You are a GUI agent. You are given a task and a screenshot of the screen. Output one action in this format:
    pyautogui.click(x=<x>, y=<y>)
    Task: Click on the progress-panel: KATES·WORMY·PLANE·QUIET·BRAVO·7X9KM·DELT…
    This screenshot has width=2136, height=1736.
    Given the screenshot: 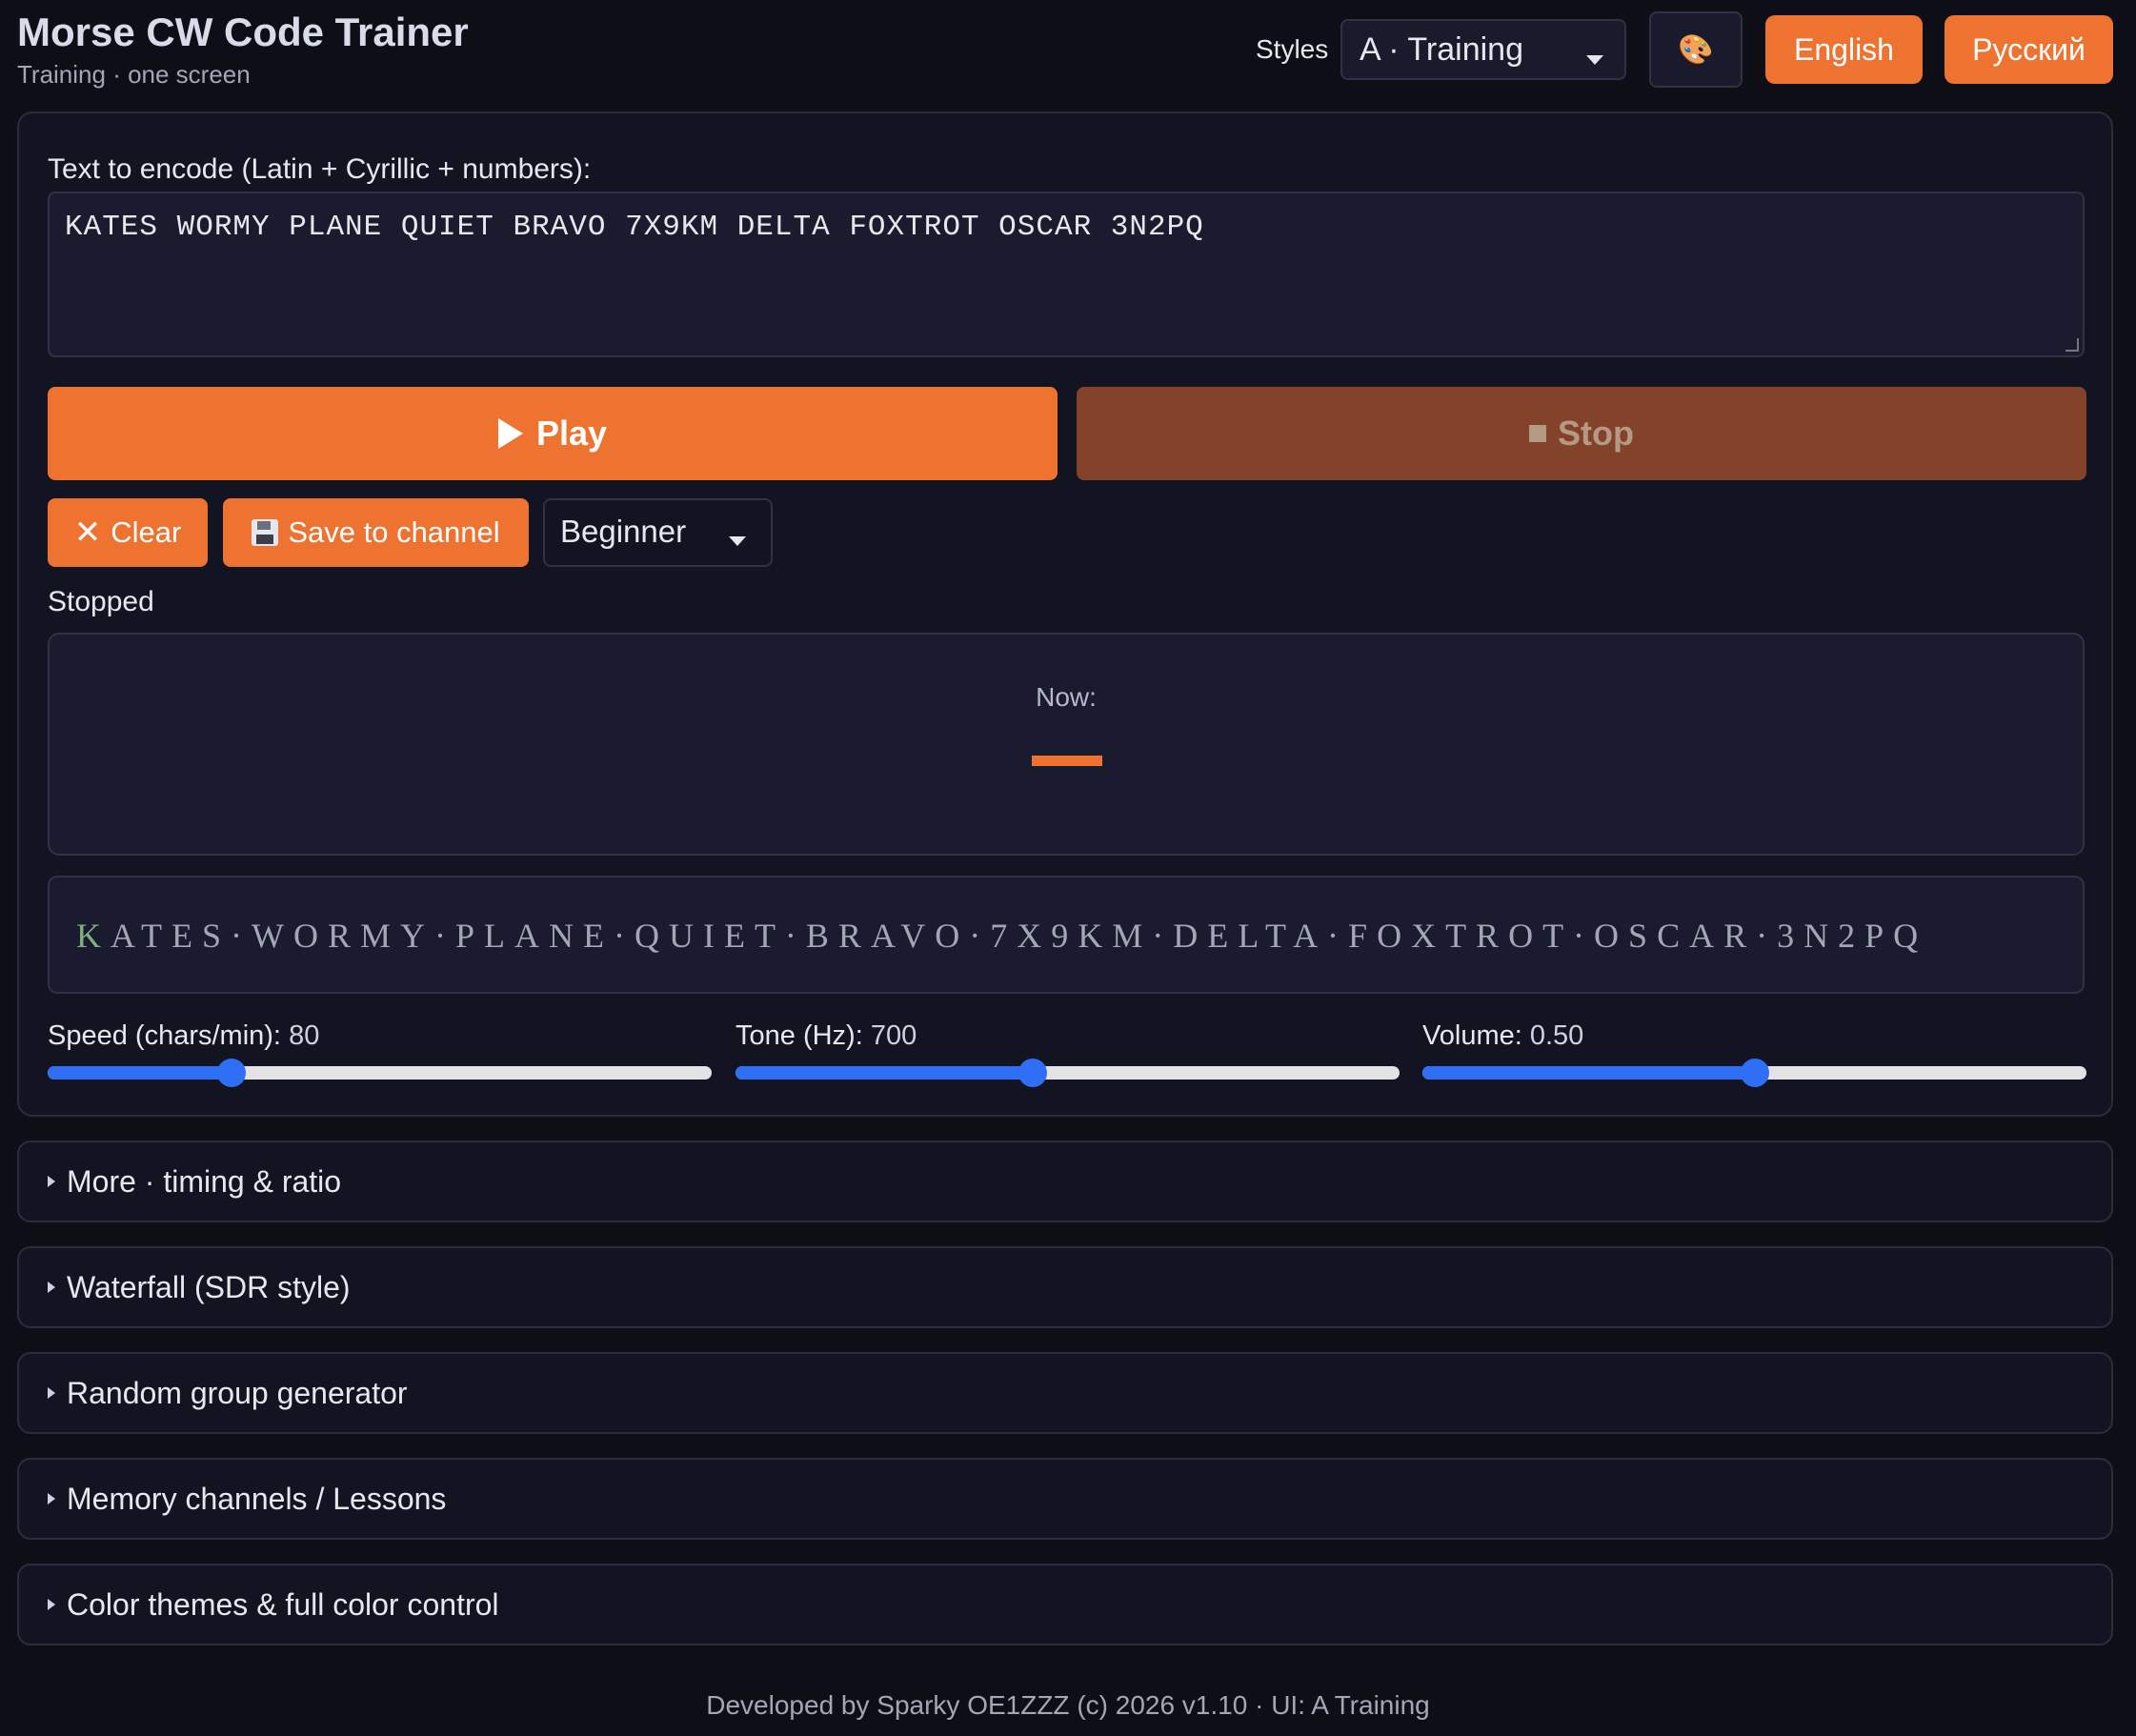 What is the action you would take?
    pyautogui.click(x=1066, y=935)
    